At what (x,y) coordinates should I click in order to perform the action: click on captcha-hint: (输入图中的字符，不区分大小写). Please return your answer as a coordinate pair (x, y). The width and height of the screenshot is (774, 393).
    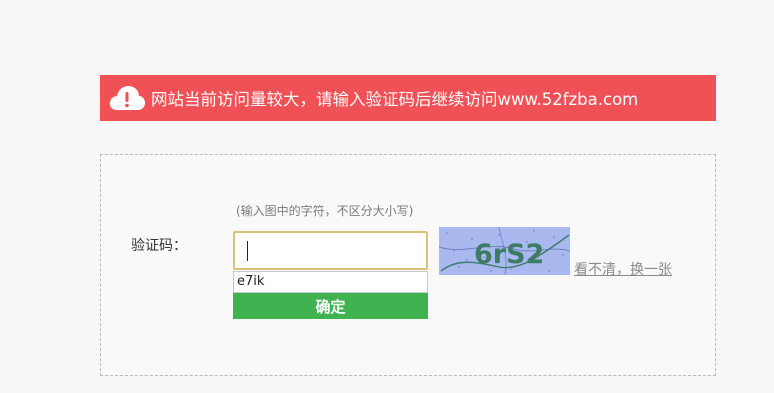
    Looking at the image, I should click on (325, 211).